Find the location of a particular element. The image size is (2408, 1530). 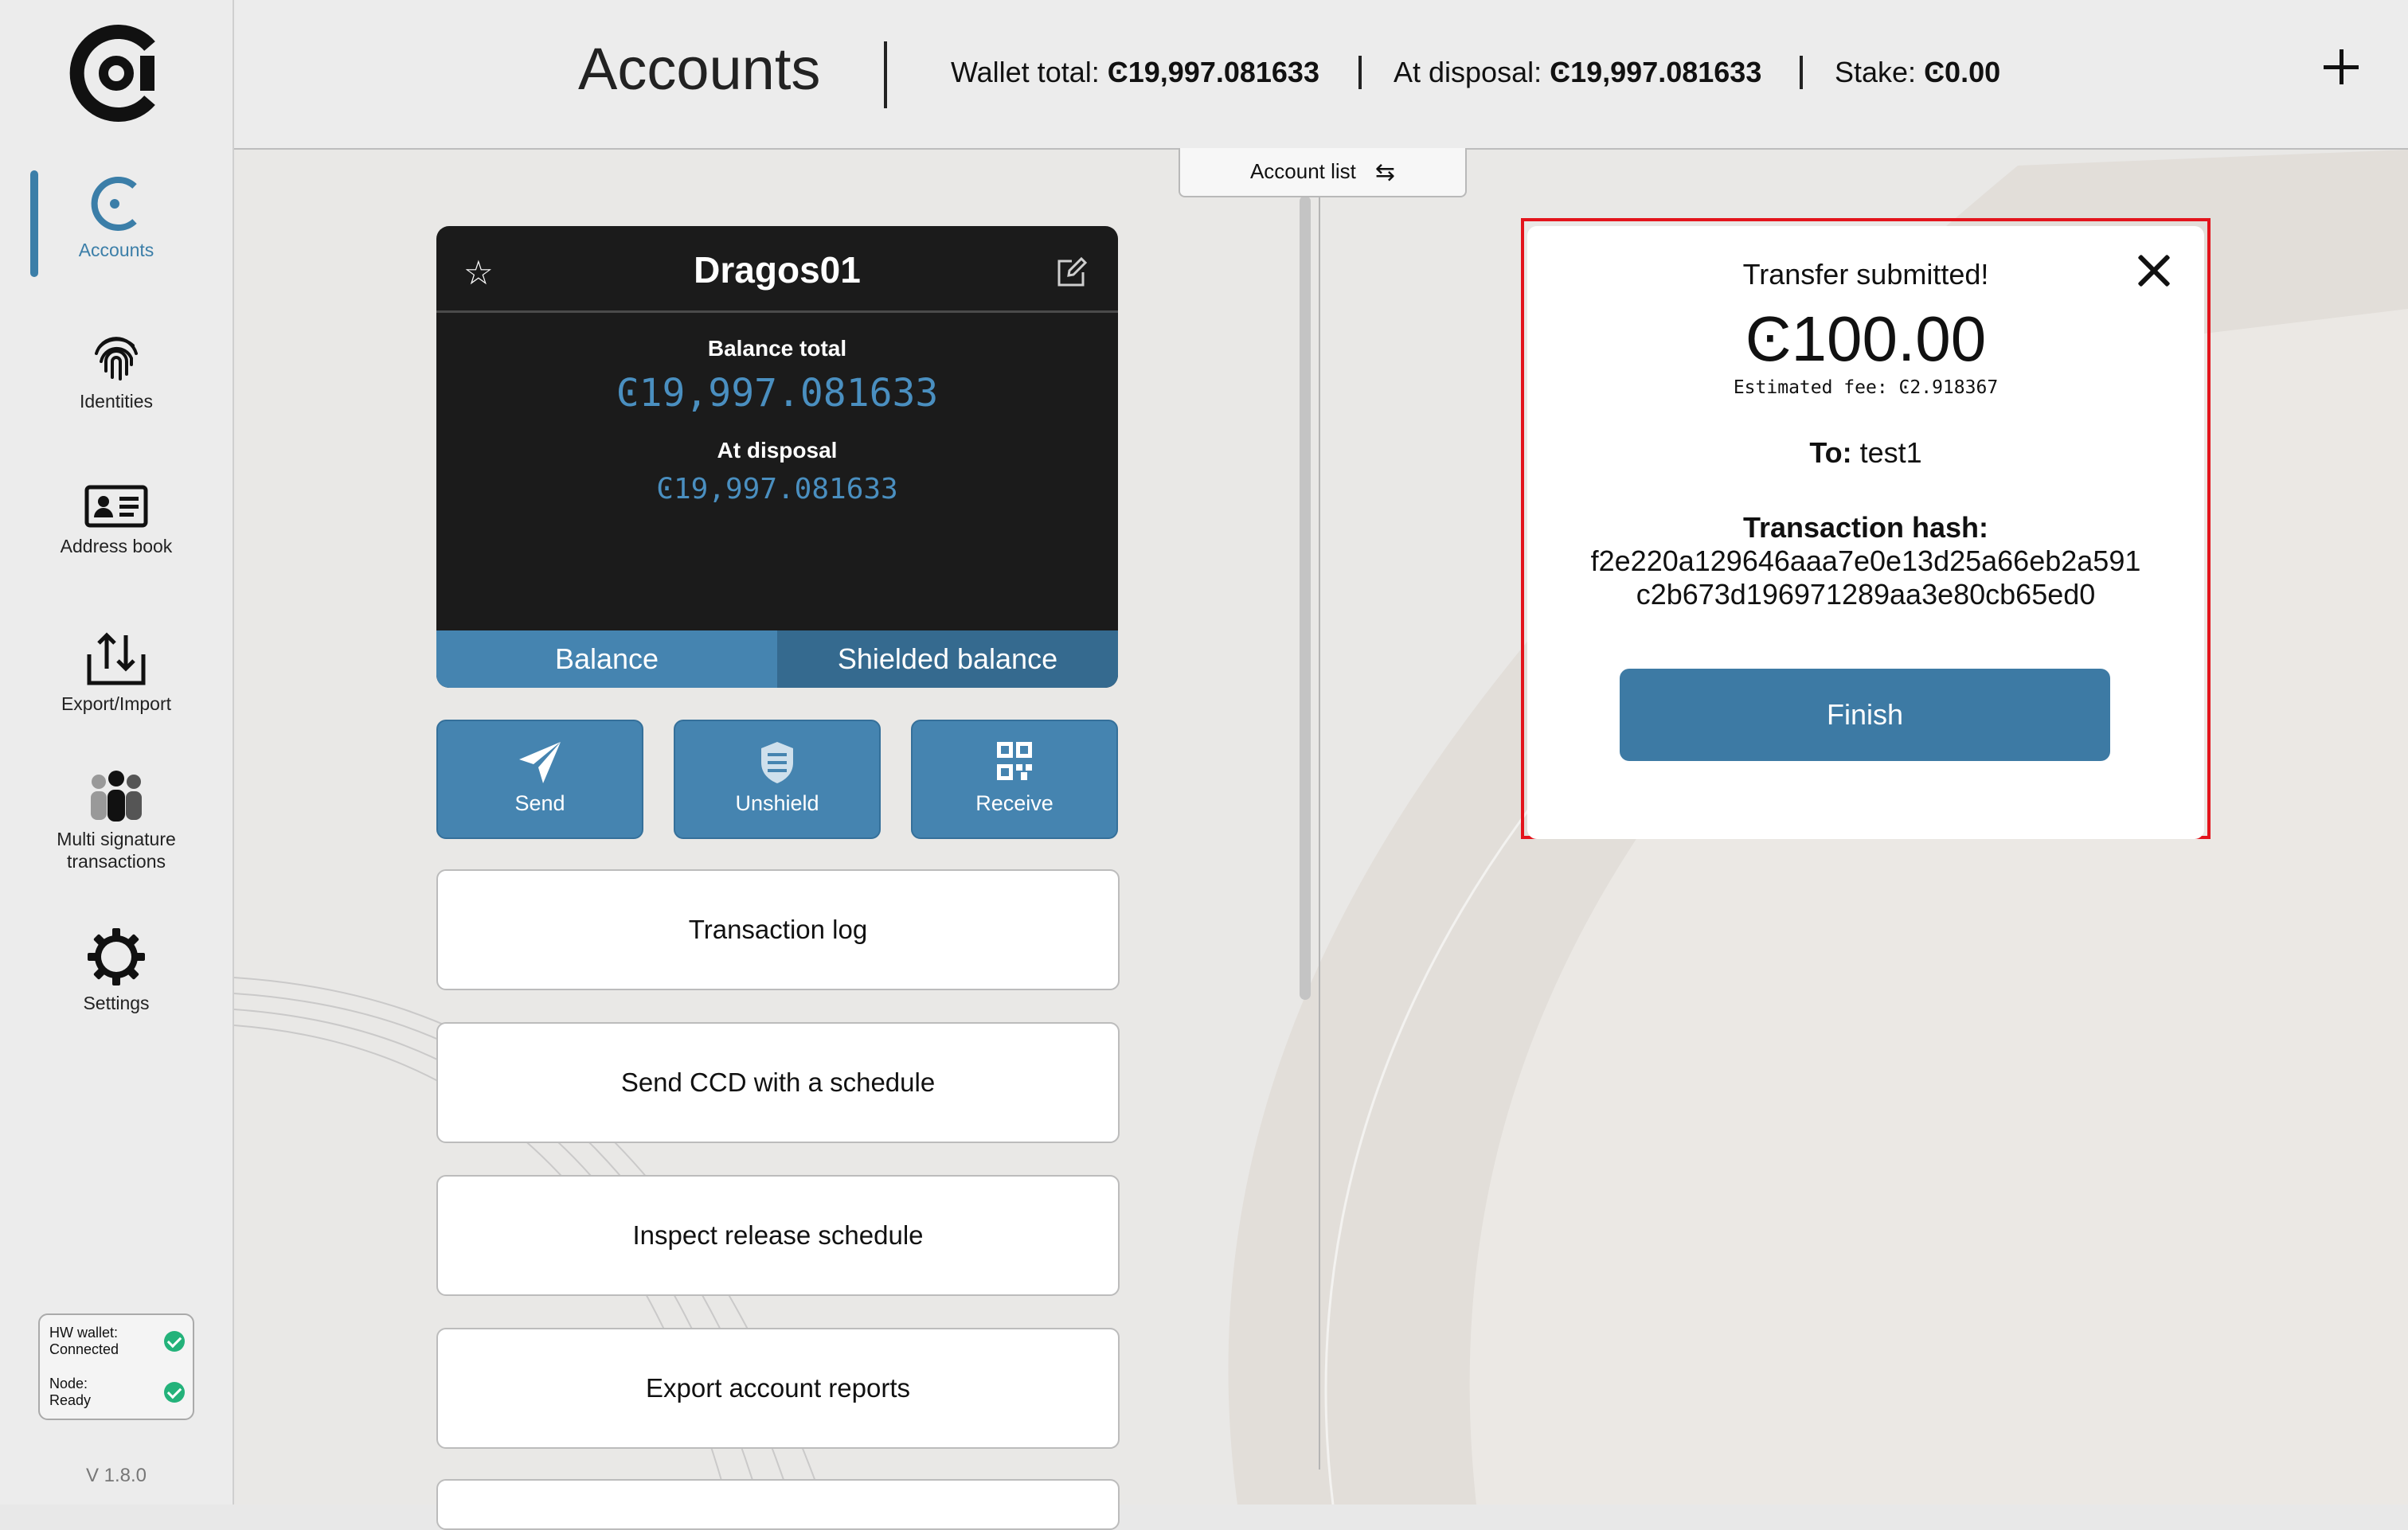

sidebar-item-address-book: Address book is located at coordinates (116, 519).